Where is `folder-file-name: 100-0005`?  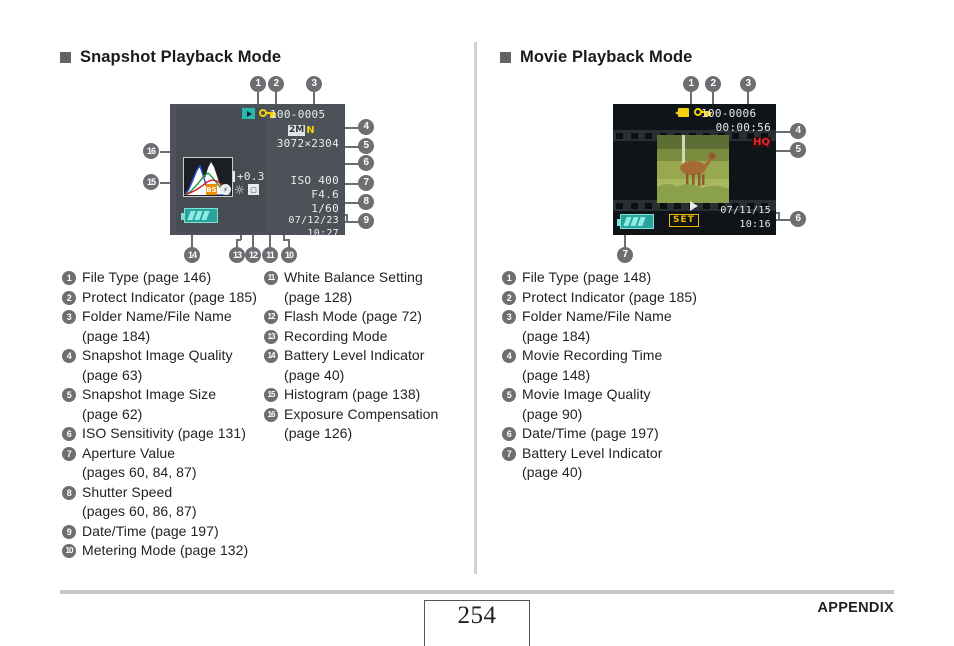 folder-file-name: 100-0005 is located at coordinates (298, 114).